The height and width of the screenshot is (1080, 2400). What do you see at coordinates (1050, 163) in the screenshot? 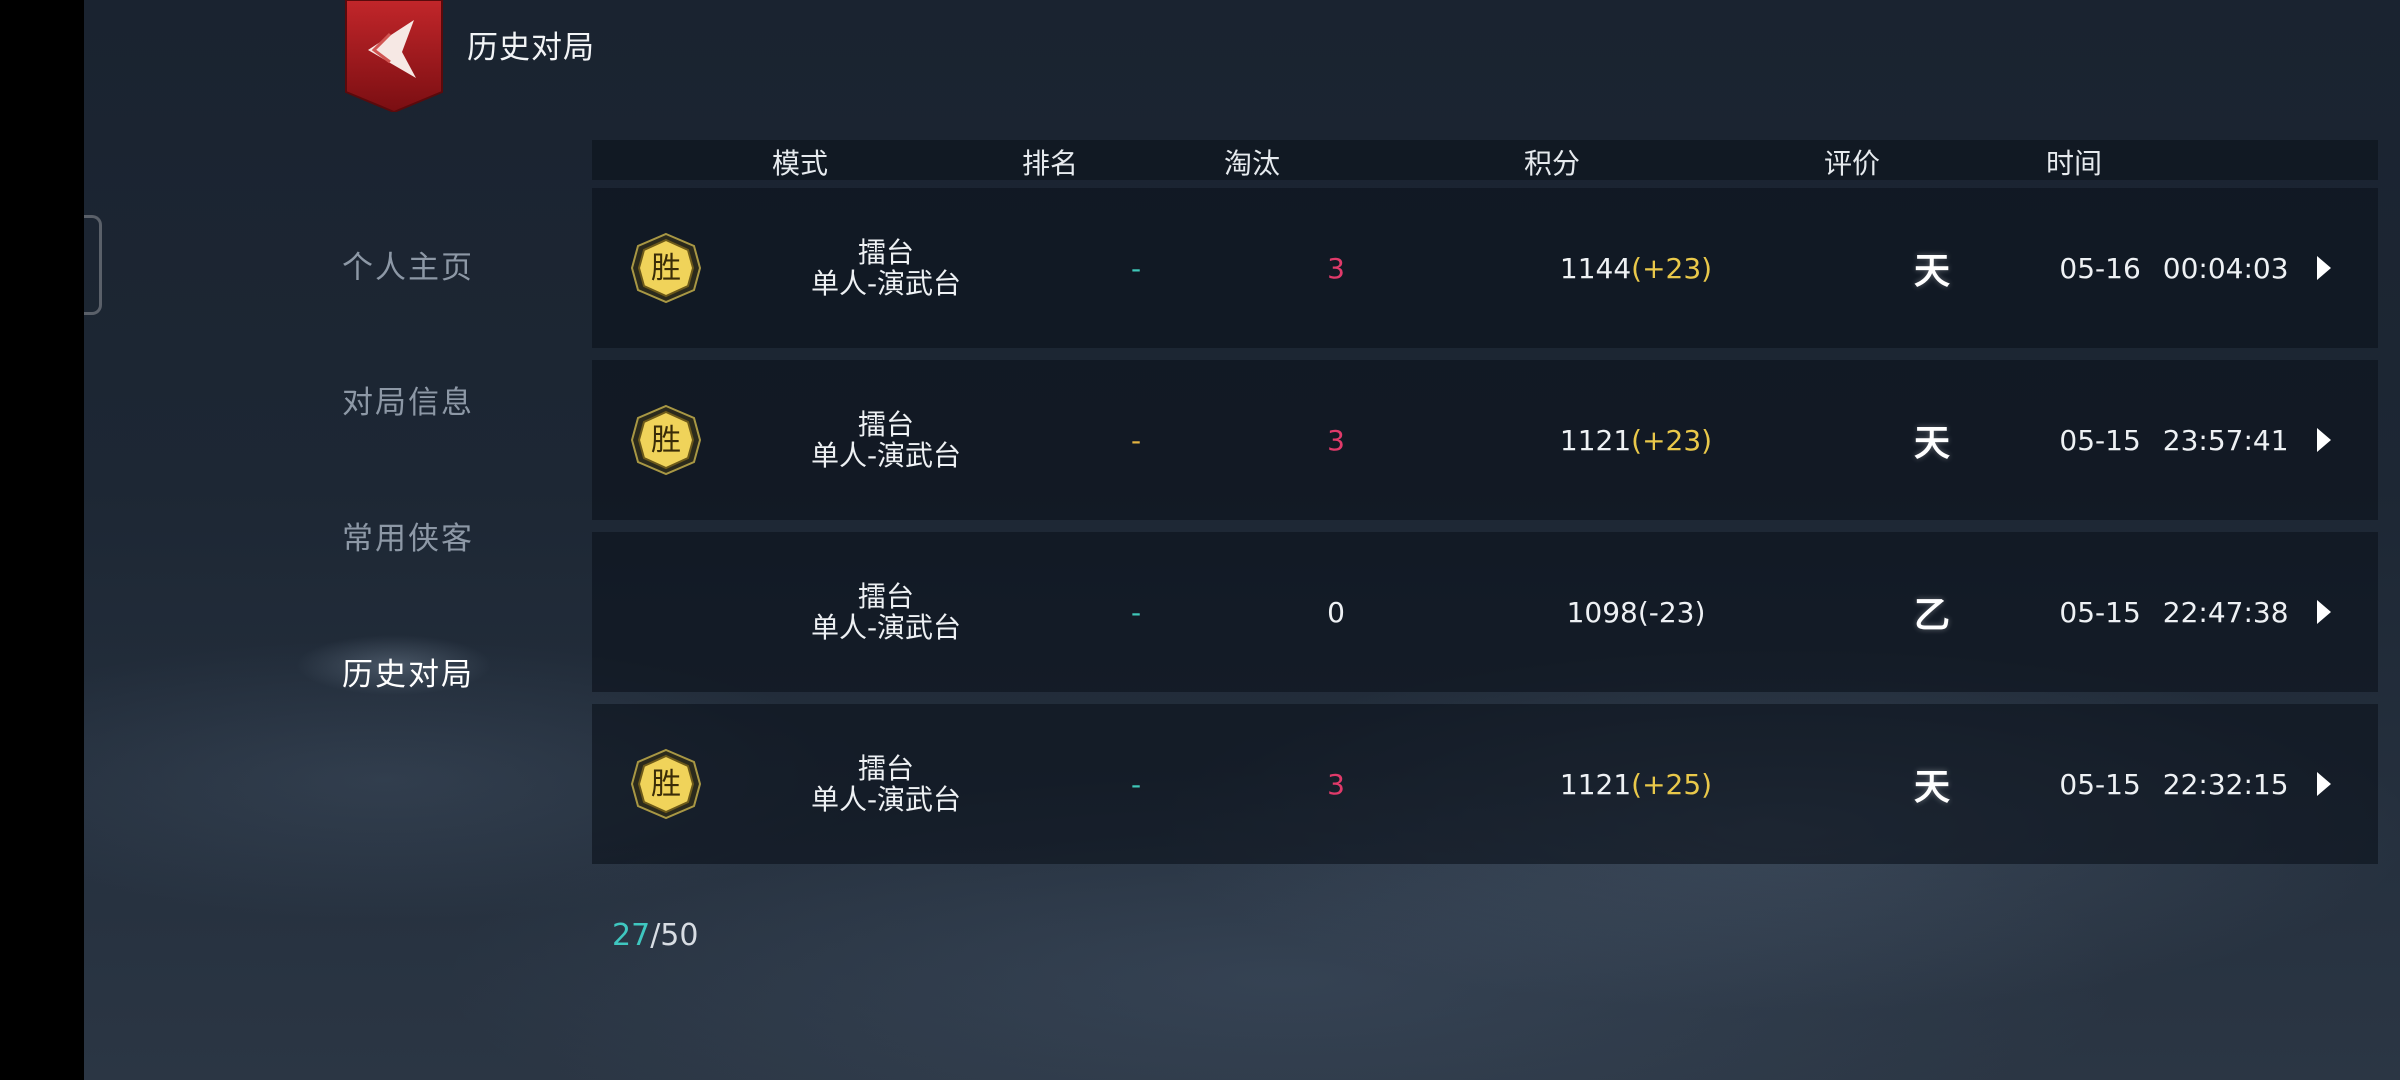
I see `column-header-rank: 排名` at bounding box center [1050, 163].